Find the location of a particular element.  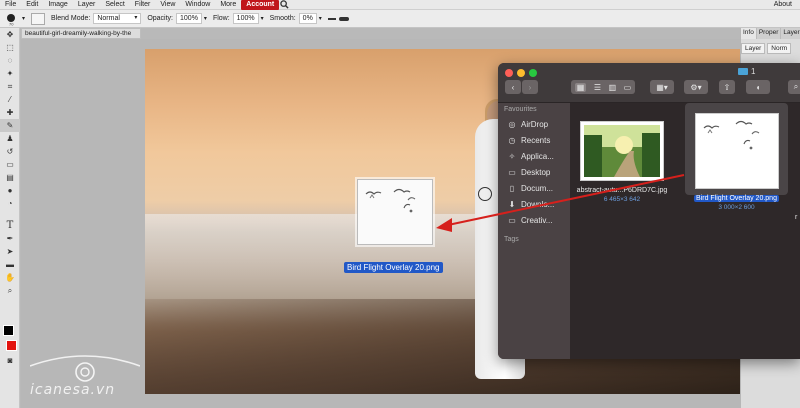

watermark-text: icanesa.vn is located at coordinates (73, 390).